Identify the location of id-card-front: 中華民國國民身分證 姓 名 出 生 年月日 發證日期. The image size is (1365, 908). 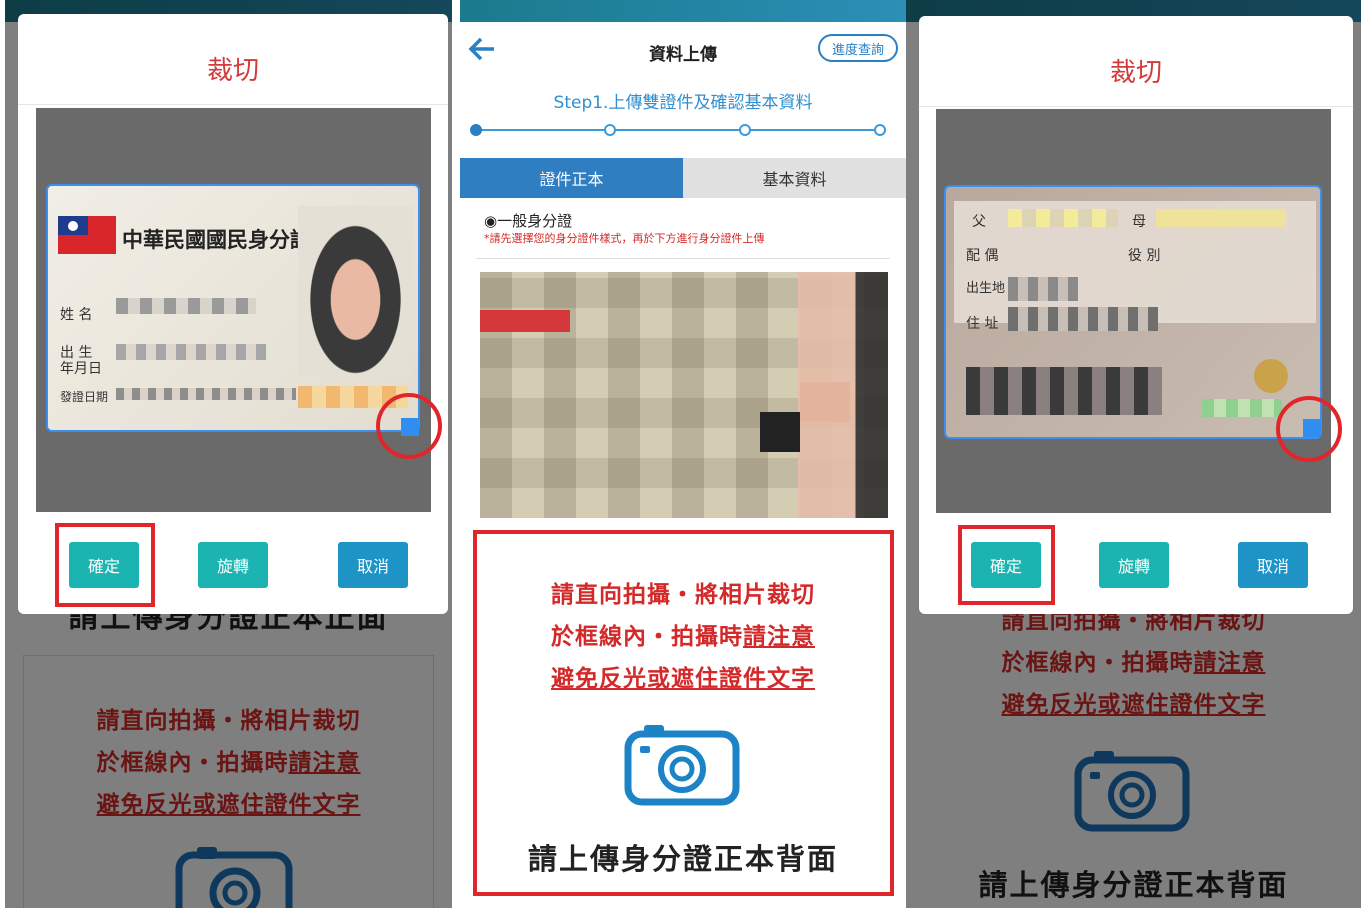
(233, 308).